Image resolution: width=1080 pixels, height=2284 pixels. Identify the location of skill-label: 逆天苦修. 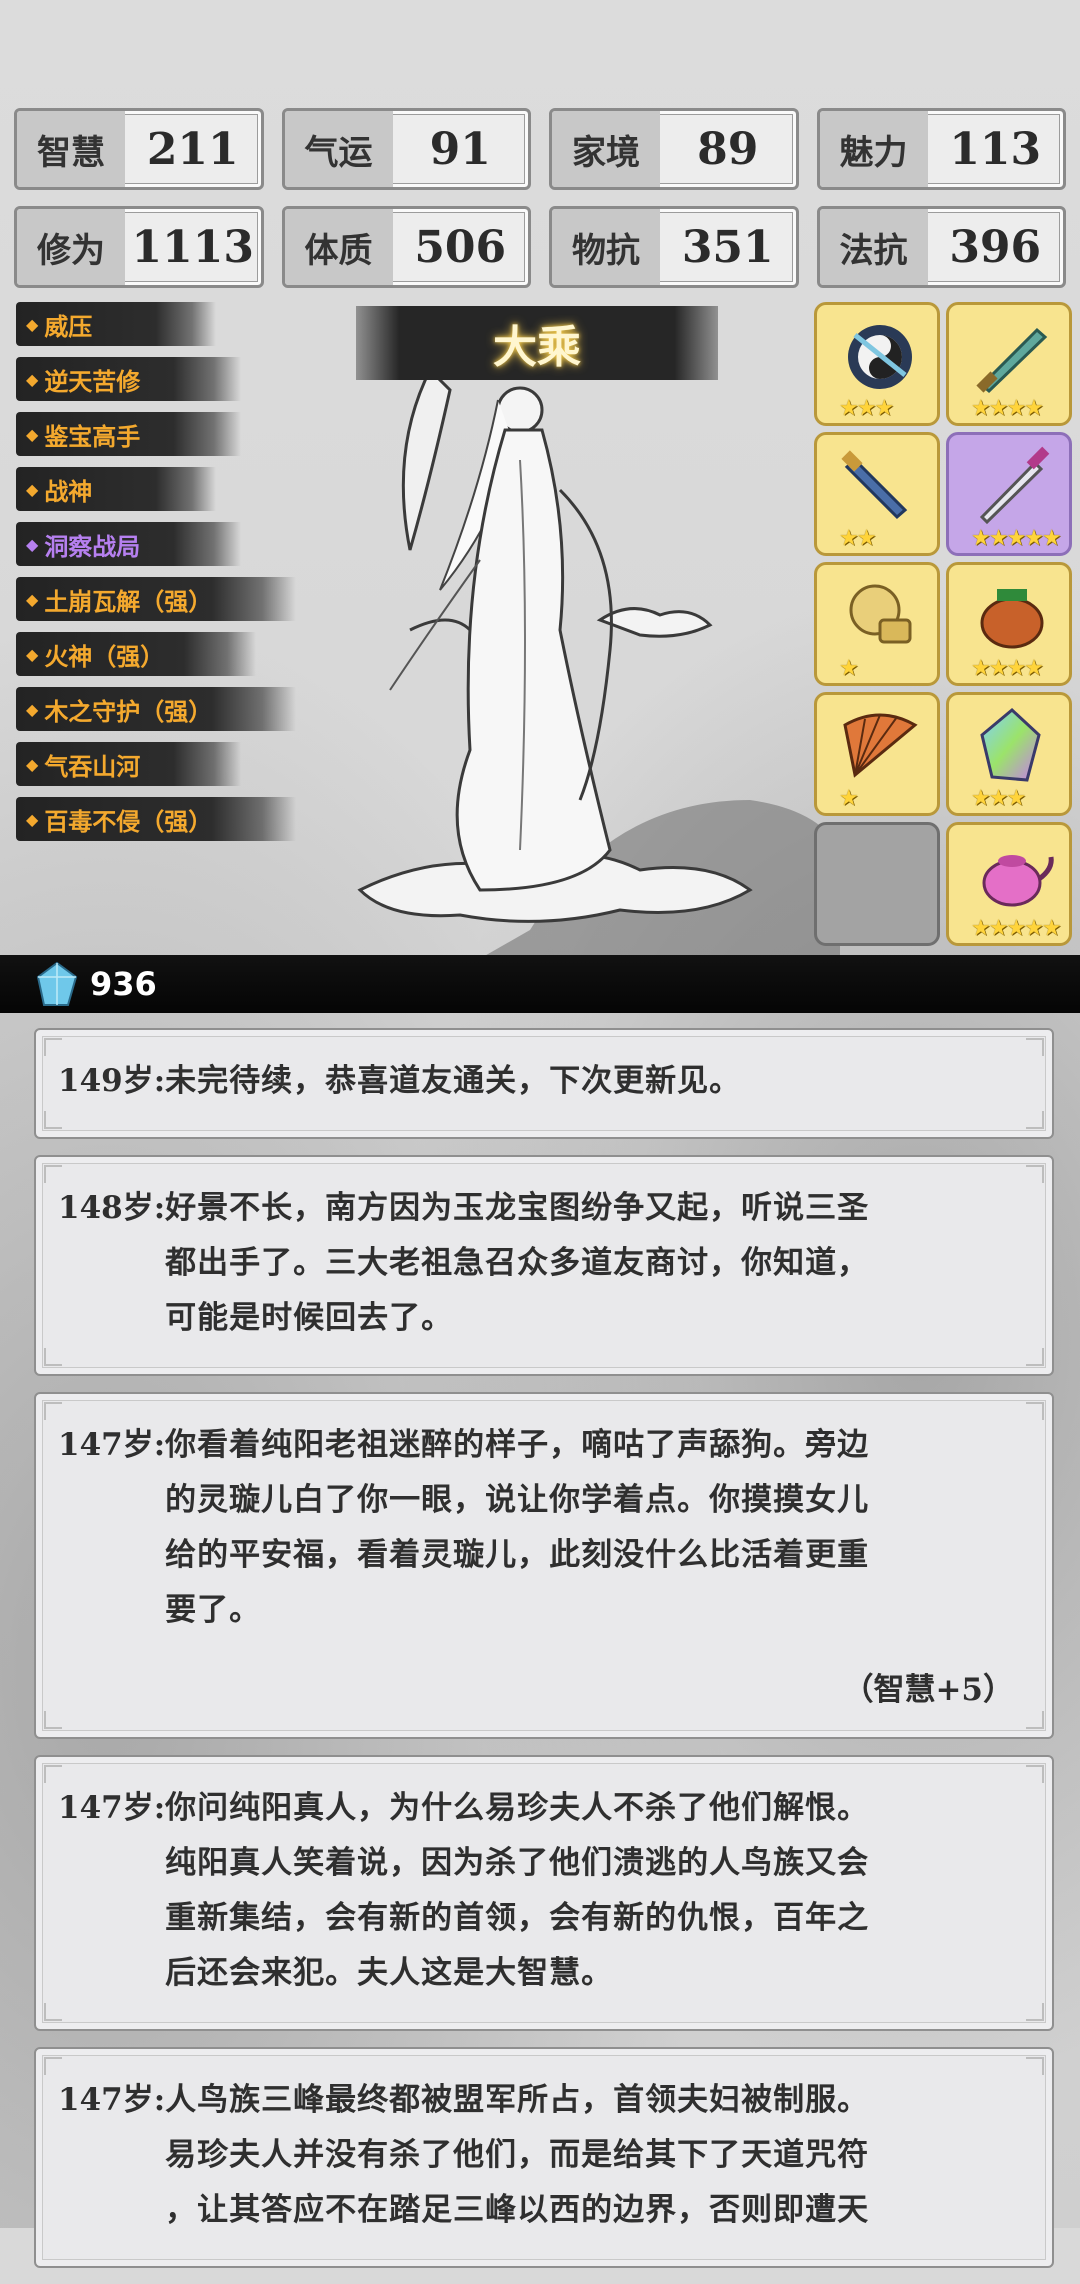
(92, 381).